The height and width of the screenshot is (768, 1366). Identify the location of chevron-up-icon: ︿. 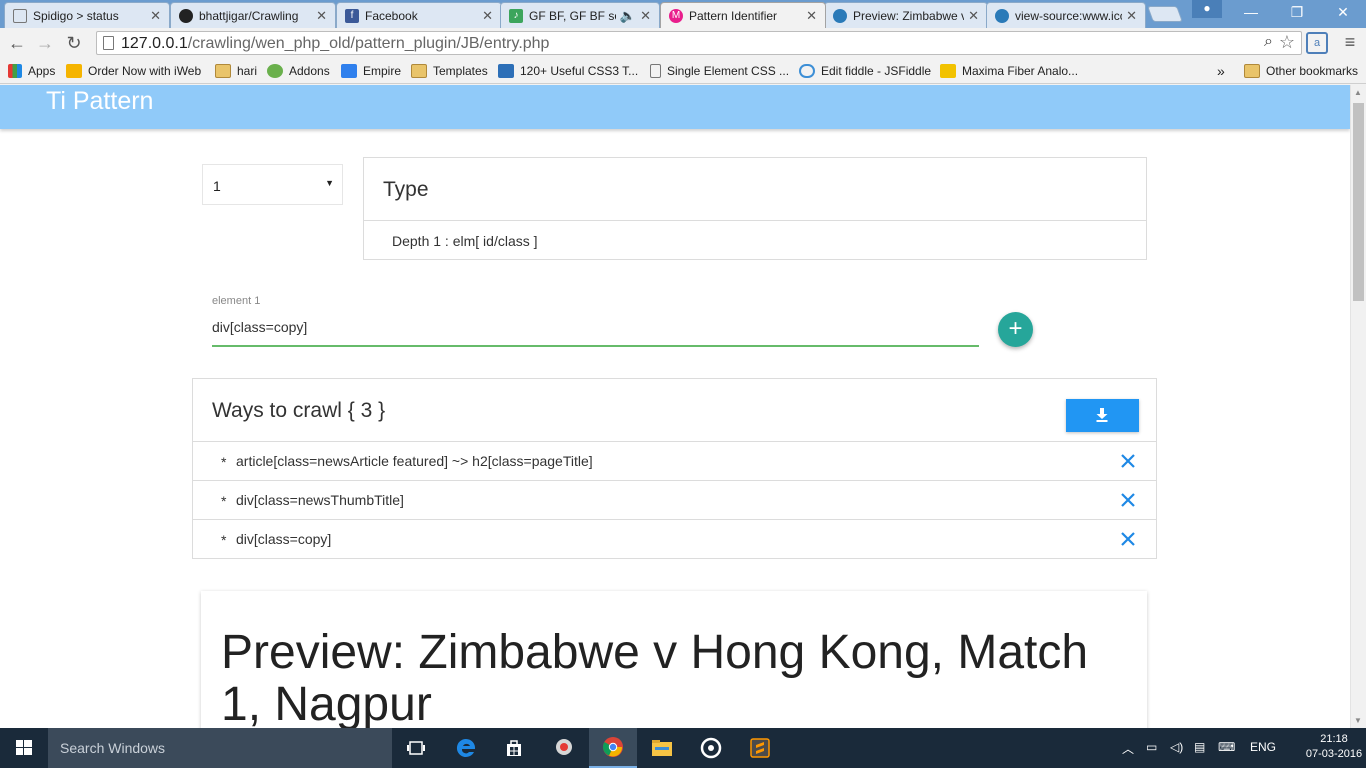
(1128, 748).